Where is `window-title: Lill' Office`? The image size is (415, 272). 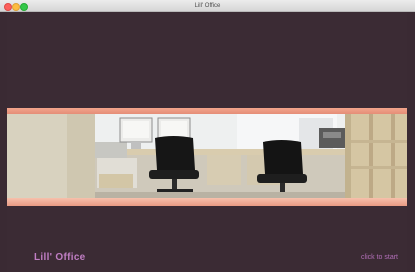
window-title: Lill' Office is located at coordinates (207, 6).